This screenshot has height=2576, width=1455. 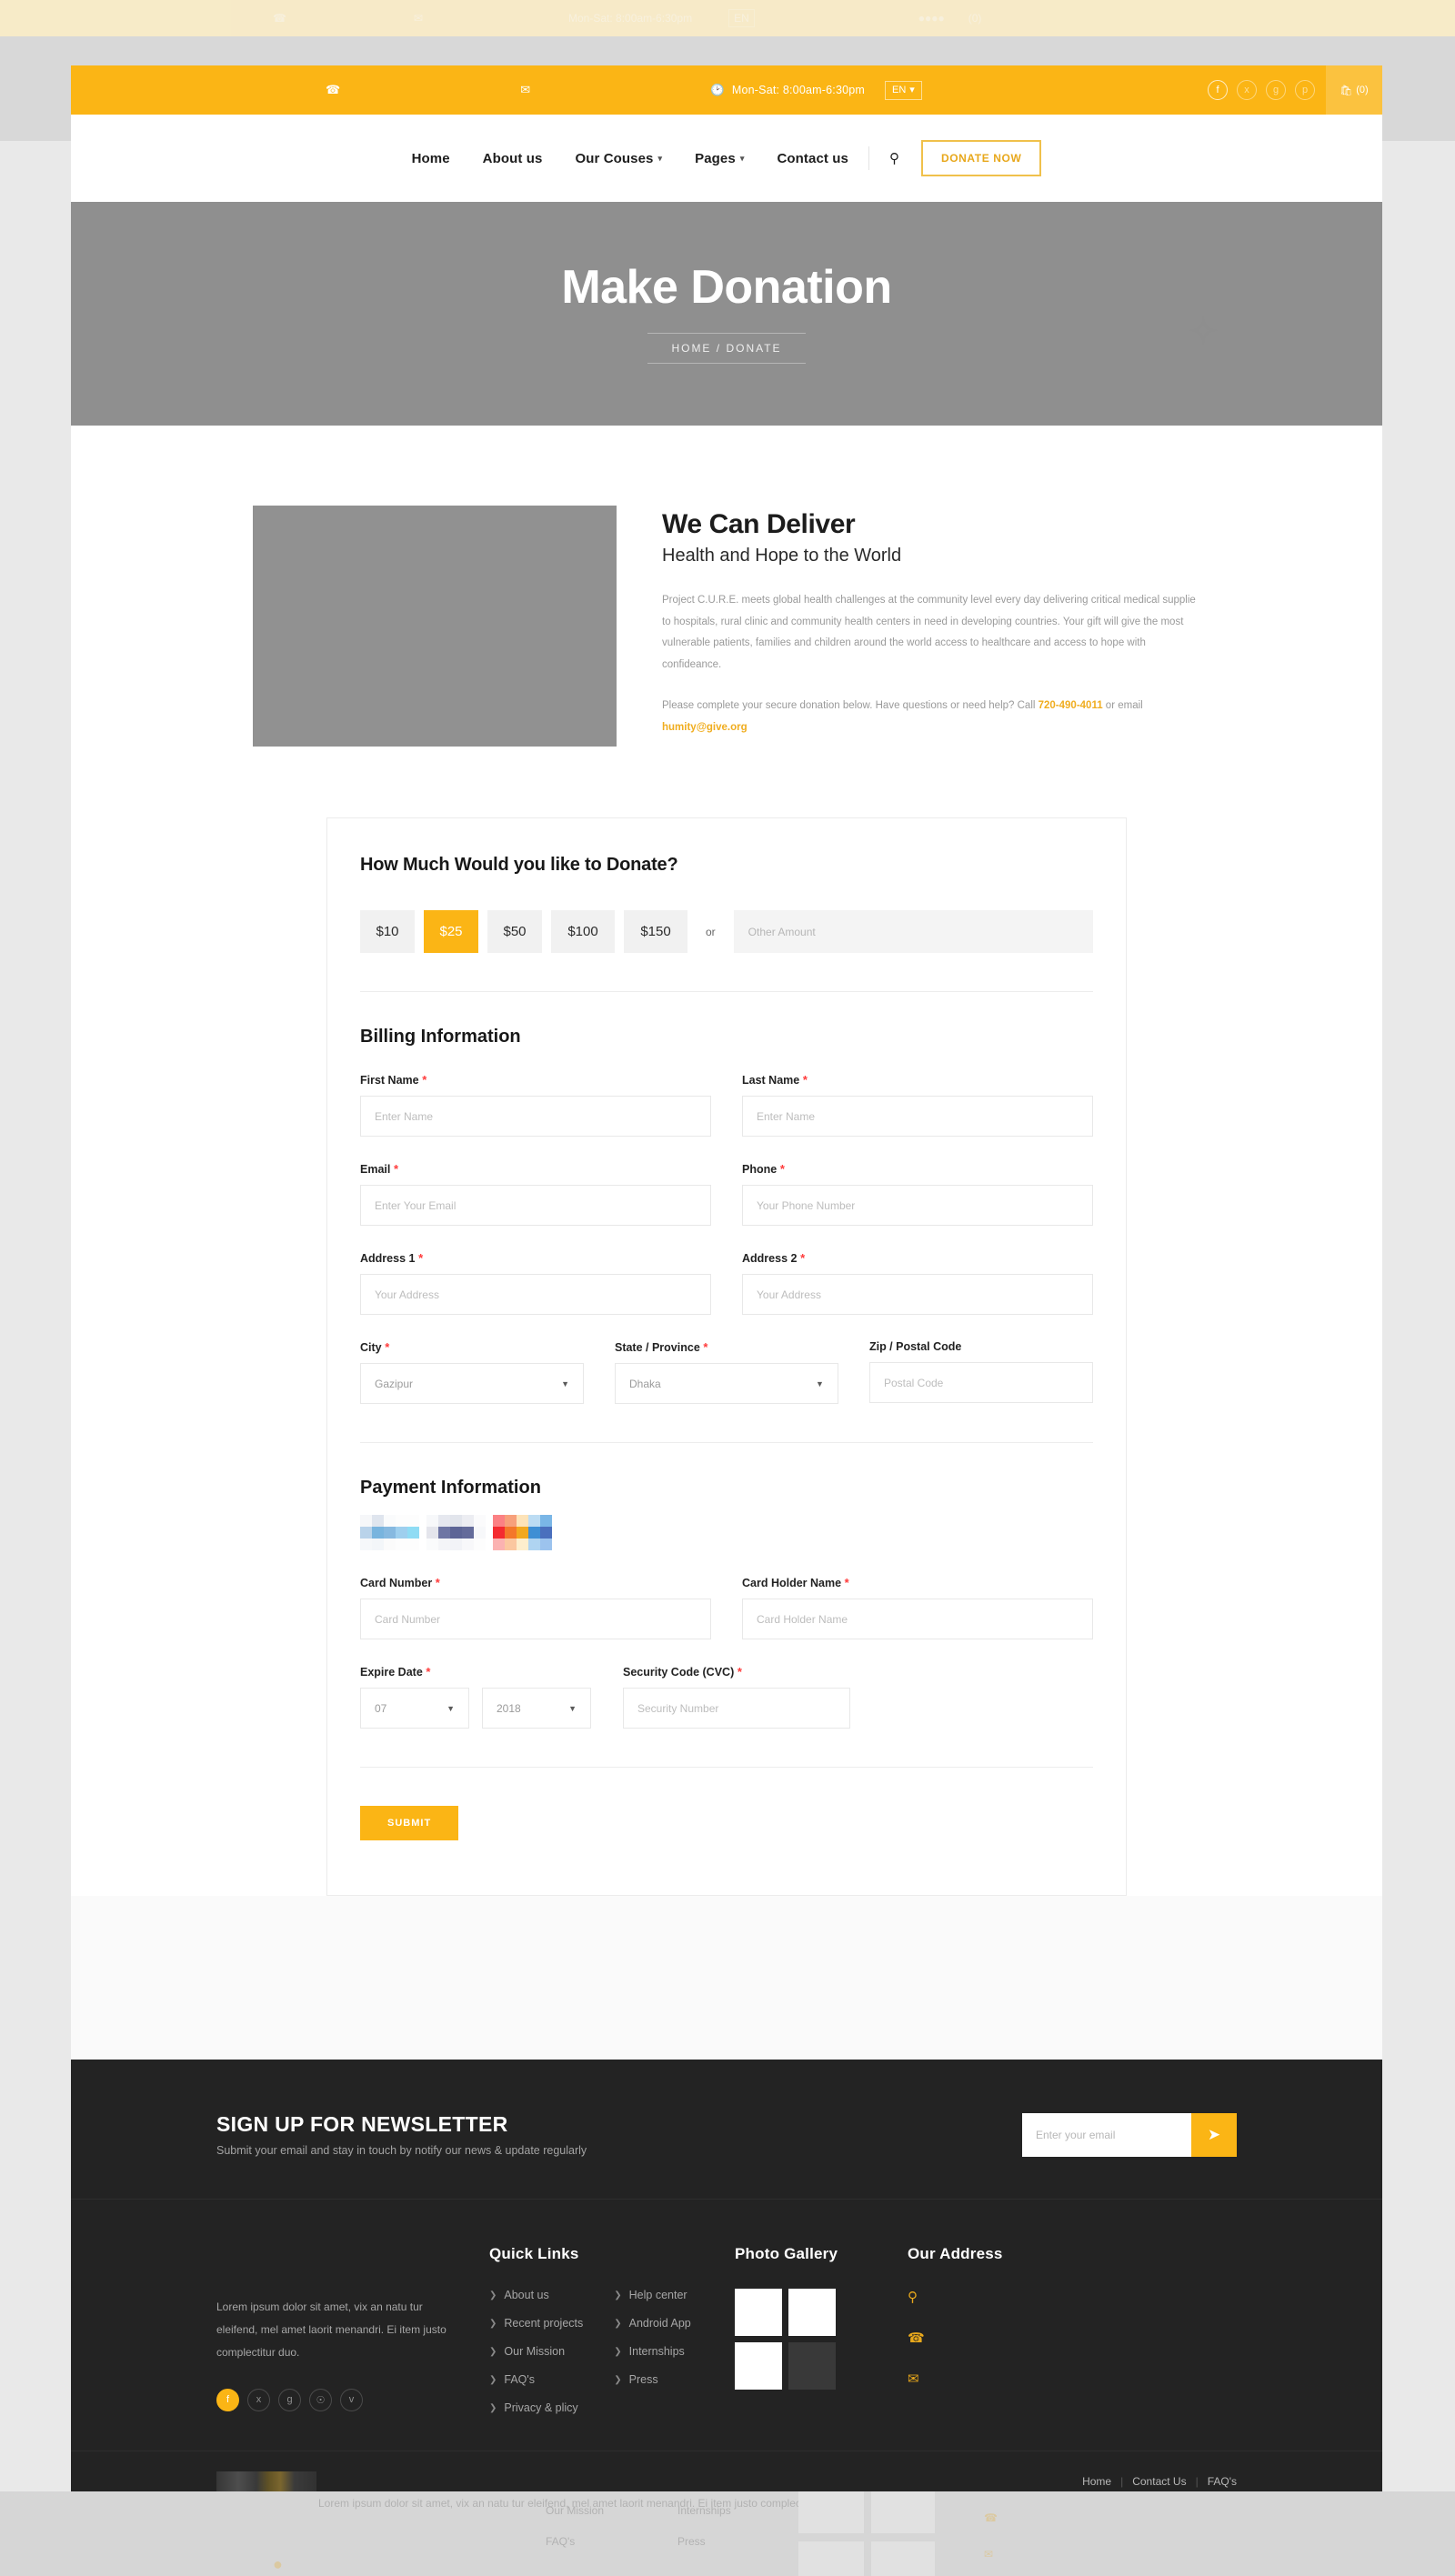 What do you see at coordinates (656, 931) in the screenshot?
I see `amount-option-150: $150` at bounding box center [656, 931].